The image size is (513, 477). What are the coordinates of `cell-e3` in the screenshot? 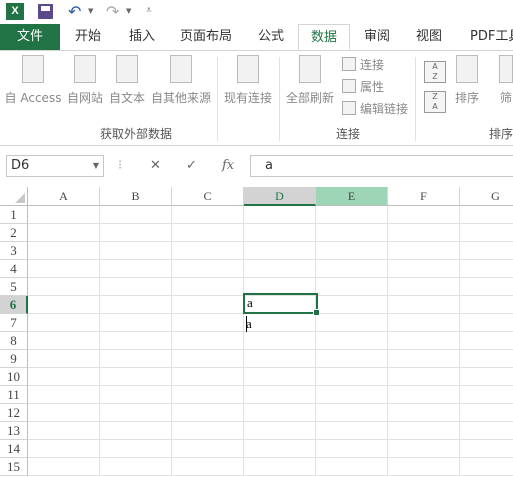 It's located at (352, 251).